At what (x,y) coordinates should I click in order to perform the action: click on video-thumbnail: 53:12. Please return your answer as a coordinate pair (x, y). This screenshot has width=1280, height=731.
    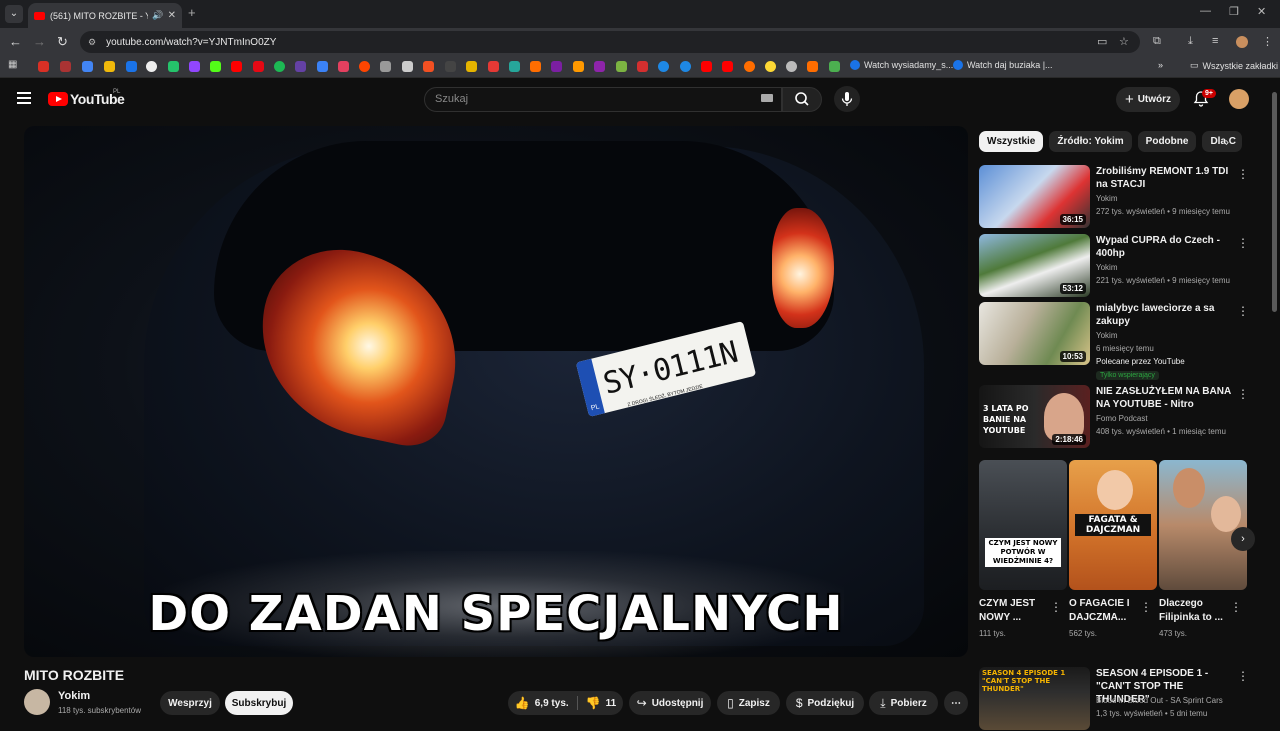
    Looking at the image, I should click on (1034, 265).